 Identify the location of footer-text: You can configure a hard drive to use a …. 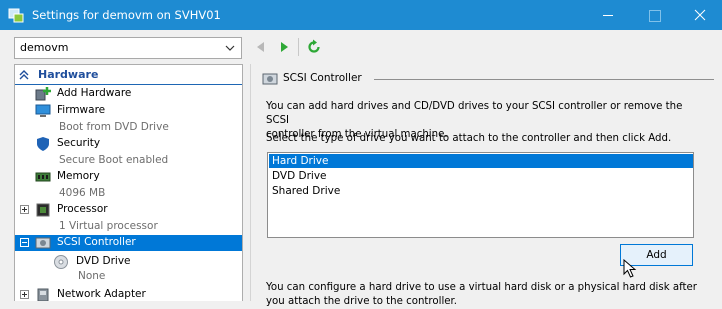
(486, 295).